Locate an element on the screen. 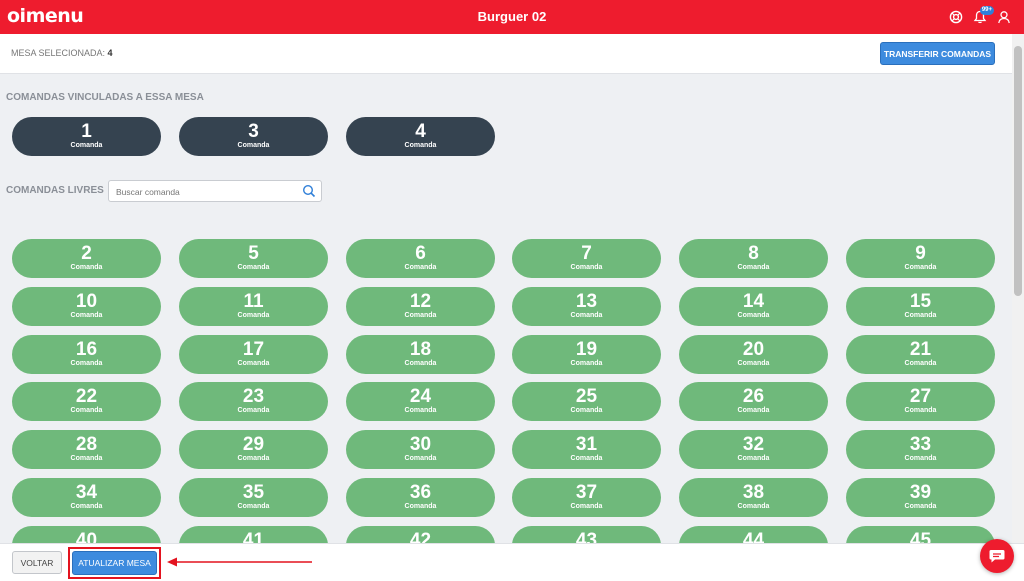 The width and height of the screenshot is (1024, 581). comanda-35-button: 35 Comanda is located at coordinates (253, 497).